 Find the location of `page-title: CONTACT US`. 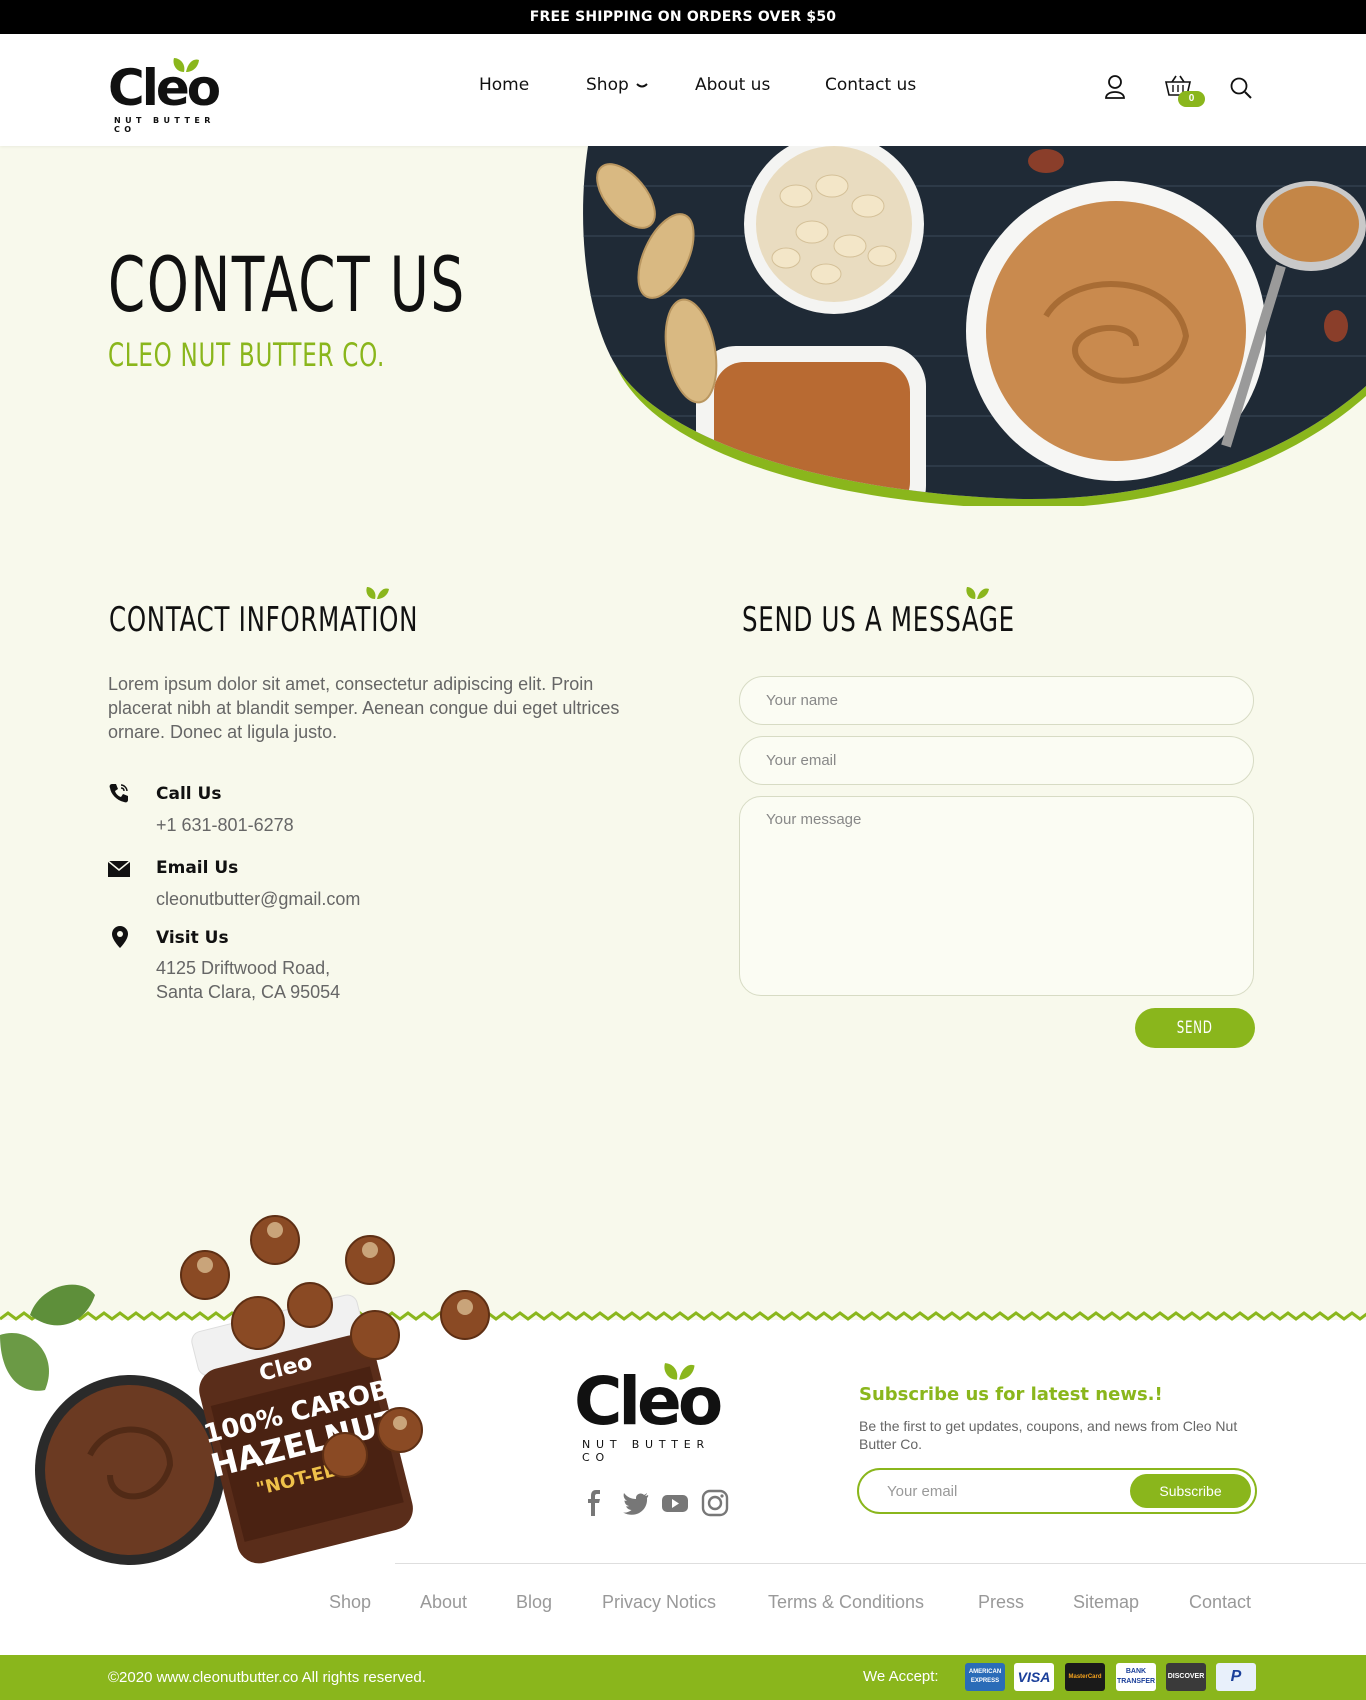

page-title: CONTACT US is located at coordinates (287, 284).